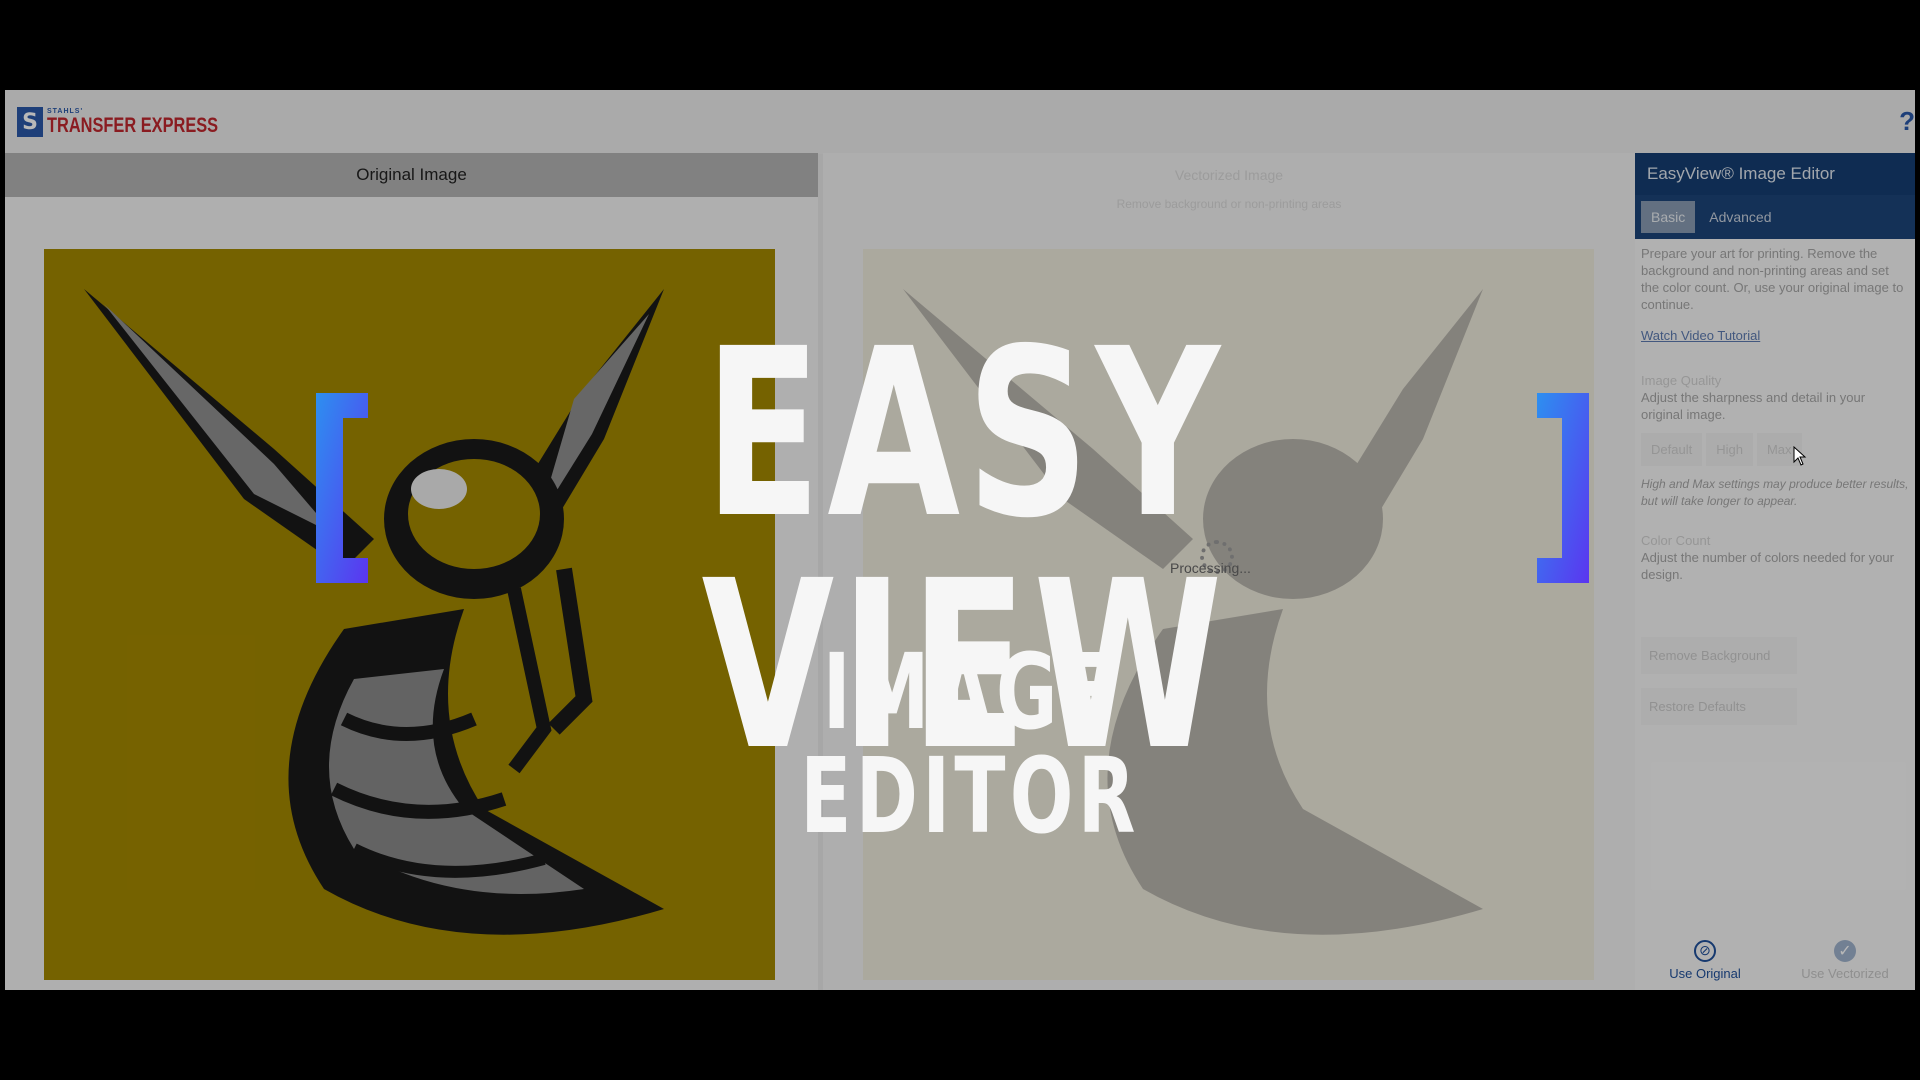 This screenshot has width=1920, height=1080. I want to click on mouse-cursor-icon, so click(1800, 456).